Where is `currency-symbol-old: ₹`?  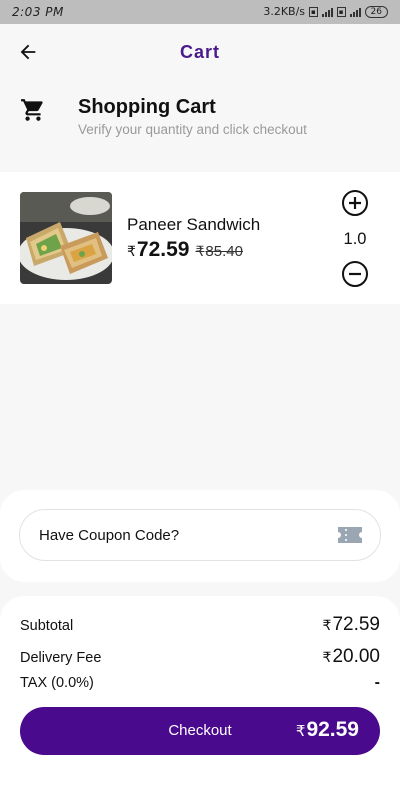
currency-symbol-old: ₹ is located at coordinates (200, 251).